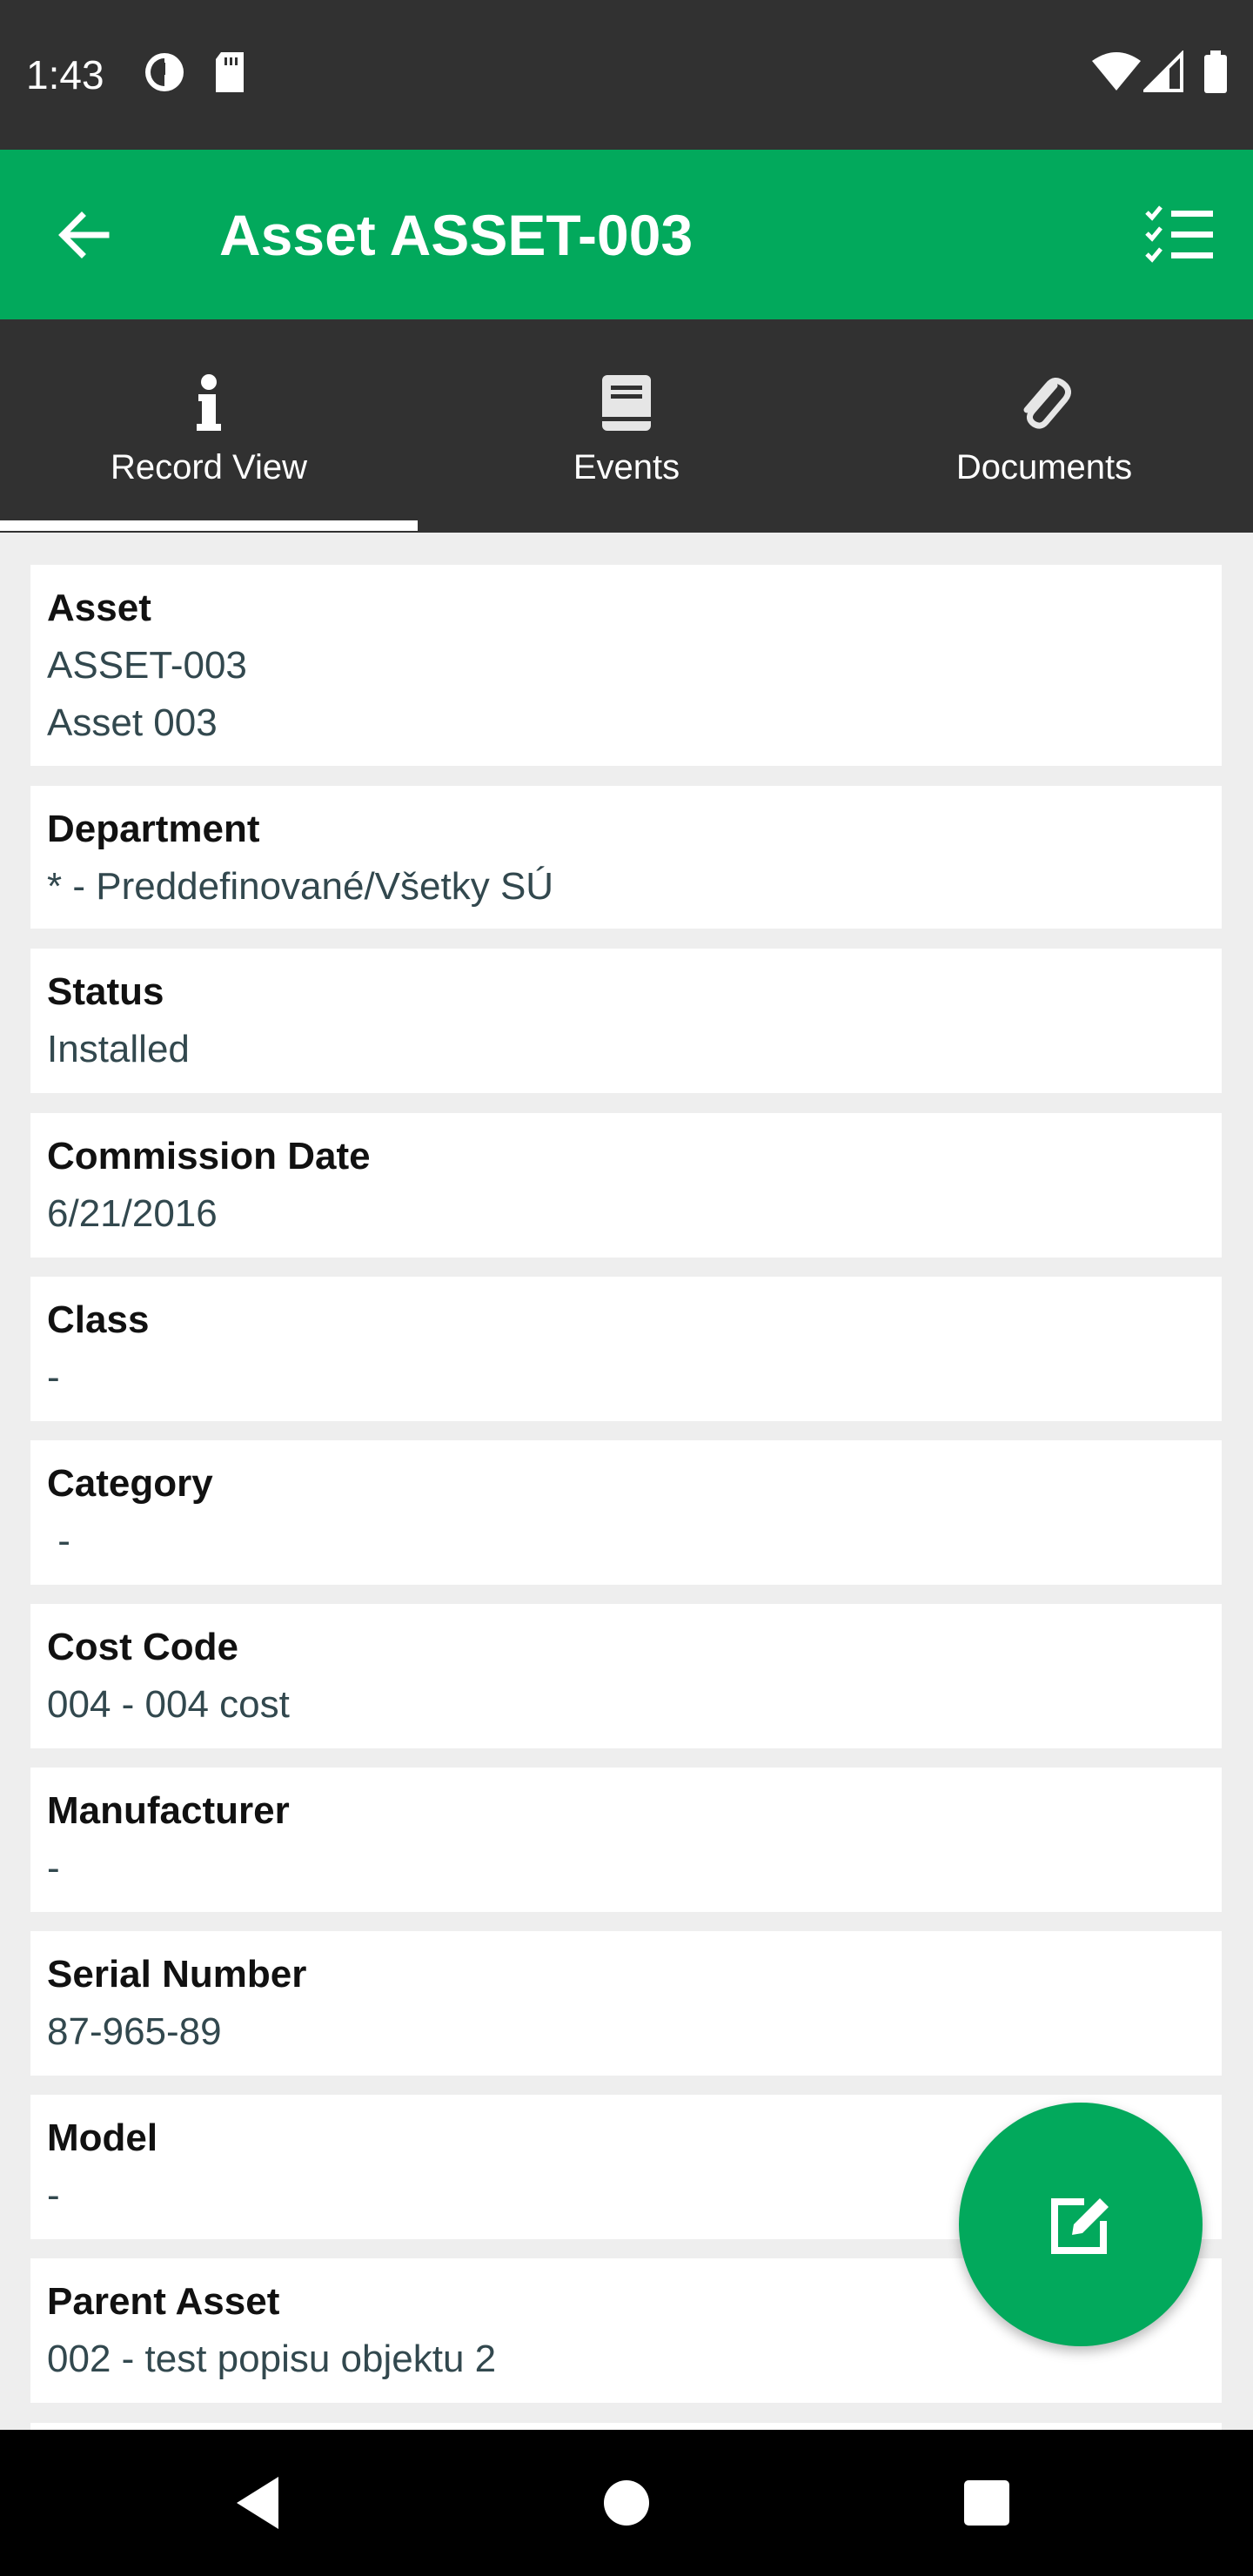 This screenshot has width=1253, height=2576. I want to click on field-value: 002 - test popisu objektu 2, so click(272, 2359).